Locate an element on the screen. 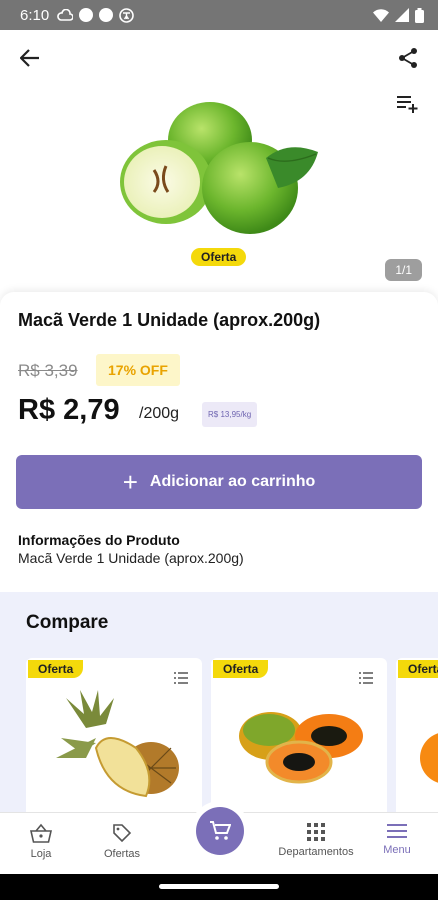 Image resolution: width=438 pixels, height=900 pixels. nav-loja: Loja is located at coordinates (41, 841).